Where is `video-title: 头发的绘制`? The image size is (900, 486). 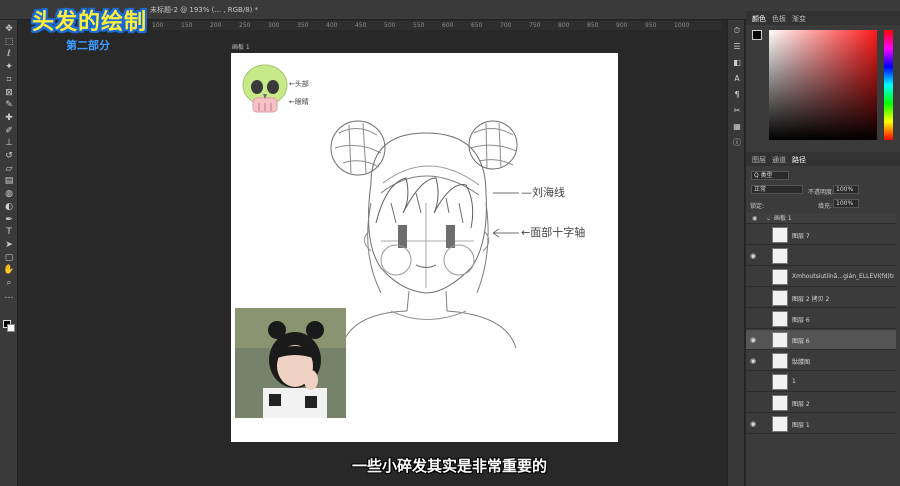
video-title: 头发的绘制 is located at coordinates (90, 22).